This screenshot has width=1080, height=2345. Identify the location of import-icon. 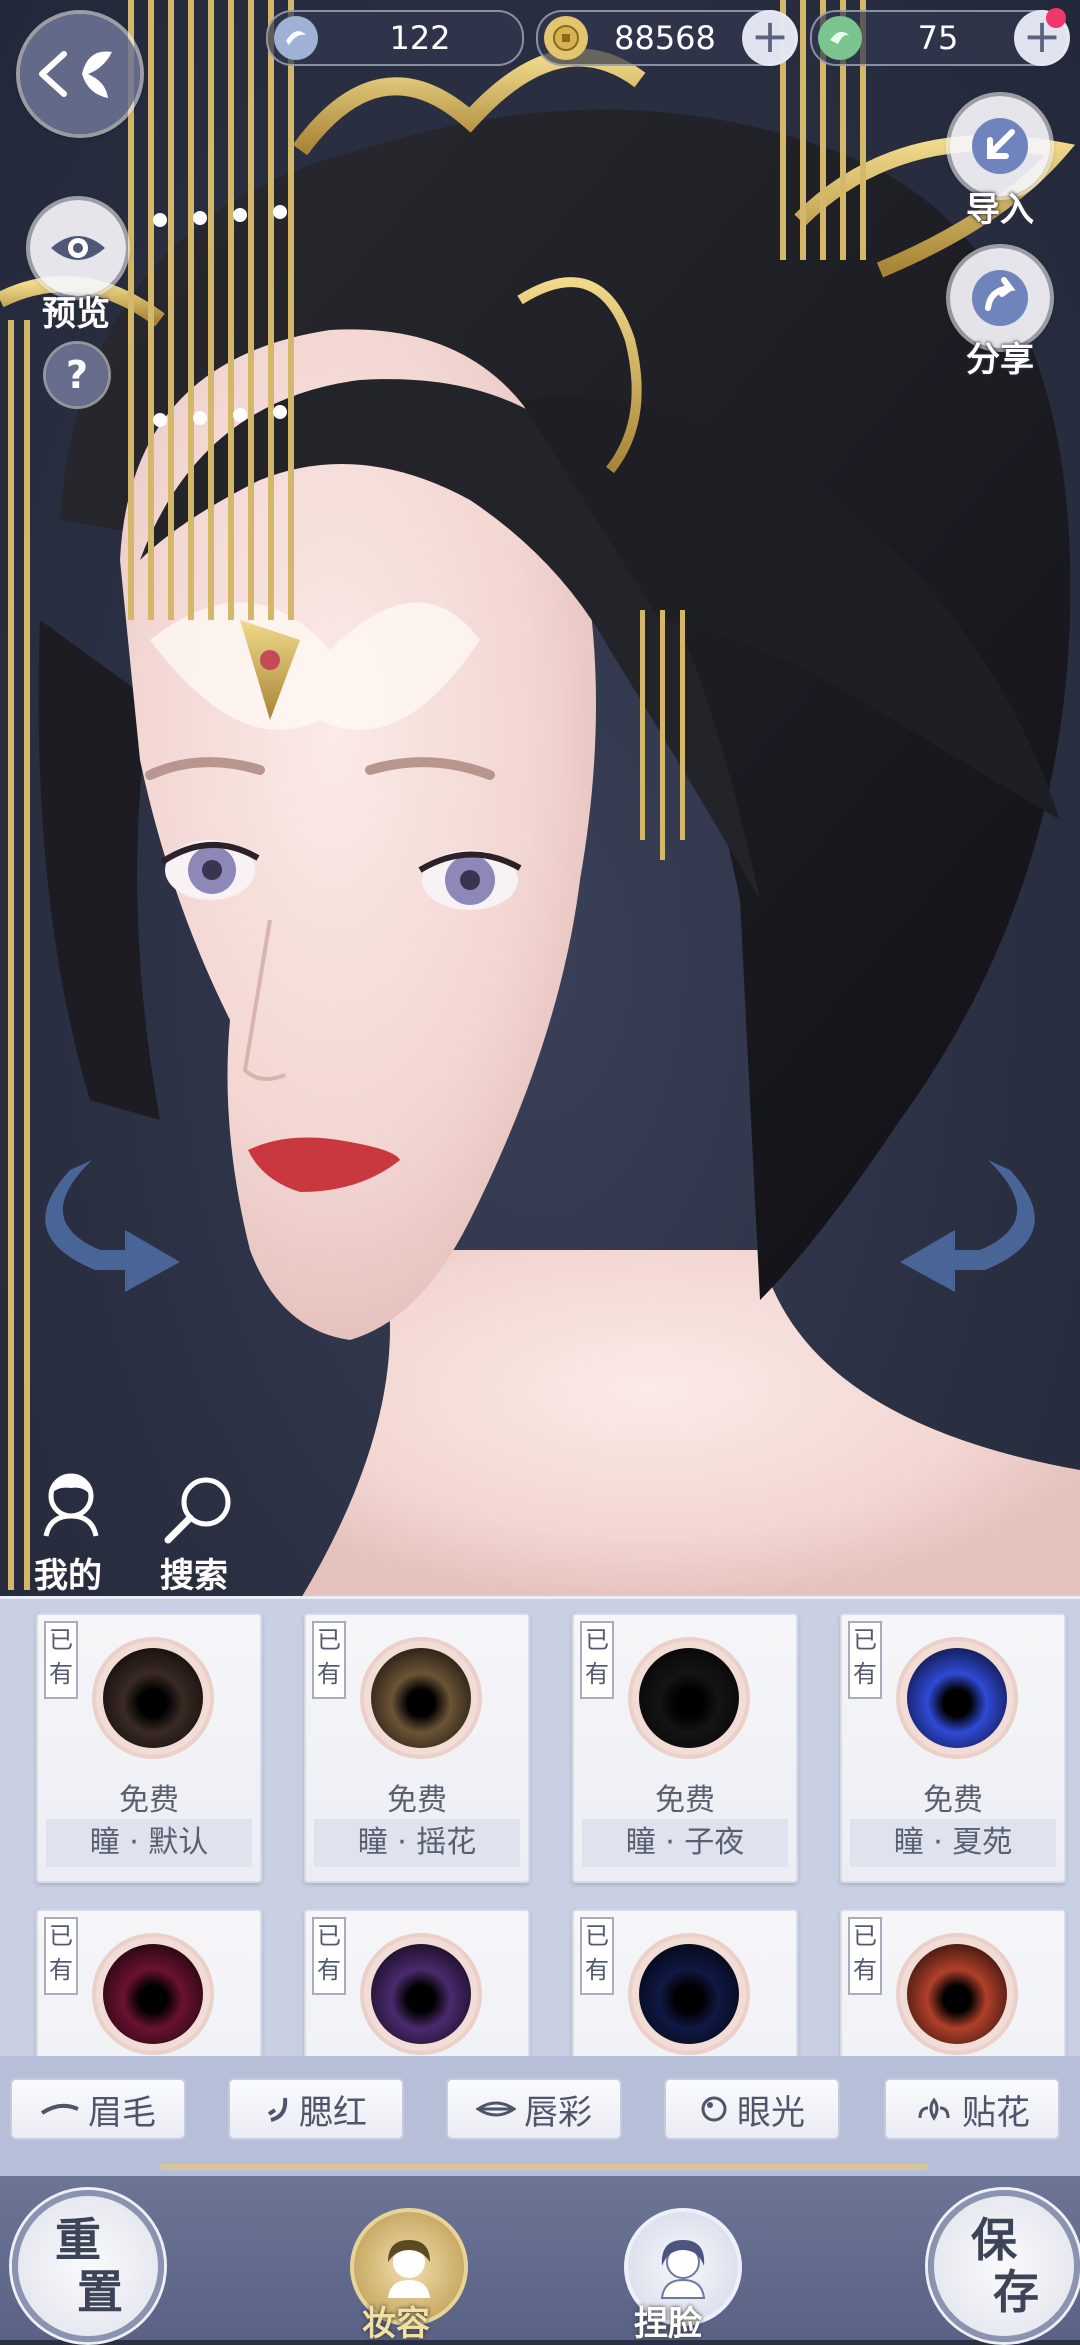
(1000, 146).